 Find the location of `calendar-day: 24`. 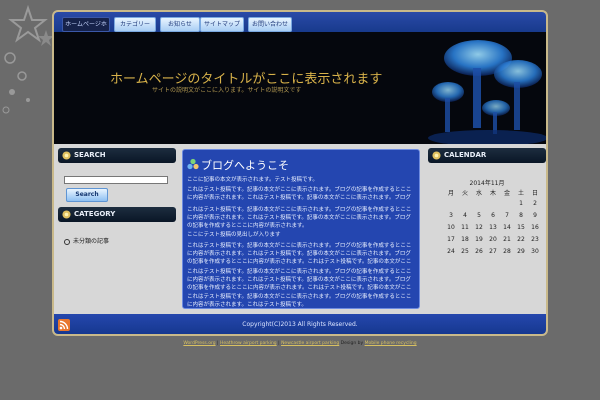

calendar-day: 24 is located at coordinates (451, 251).